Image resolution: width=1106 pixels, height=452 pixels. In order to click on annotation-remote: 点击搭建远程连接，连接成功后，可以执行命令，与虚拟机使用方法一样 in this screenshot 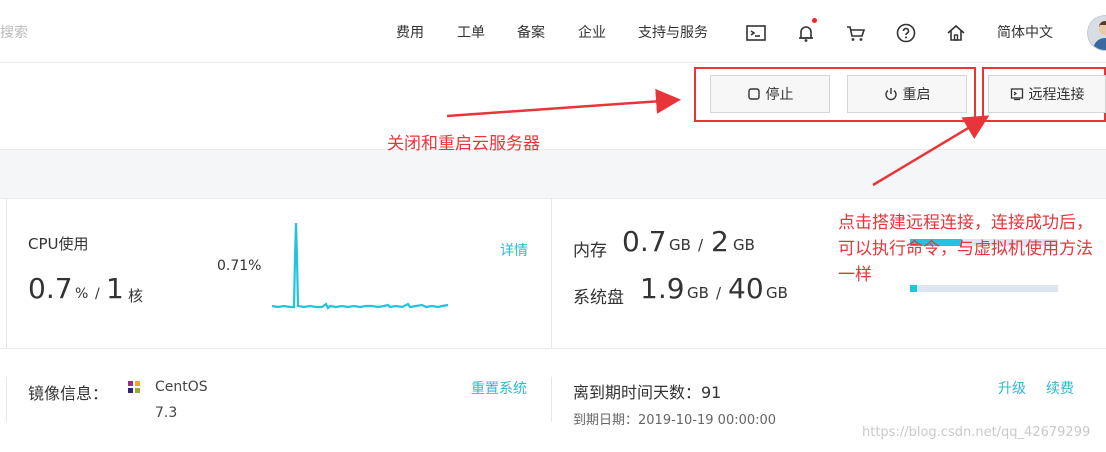, I will do `click(965, 249)`.